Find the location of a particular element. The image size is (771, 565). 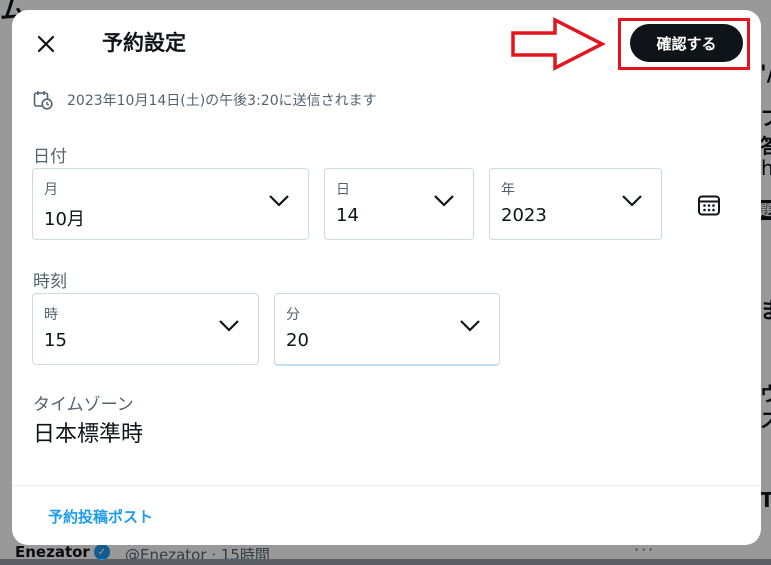

day-value: 14 is located at coordinates (347, 215).